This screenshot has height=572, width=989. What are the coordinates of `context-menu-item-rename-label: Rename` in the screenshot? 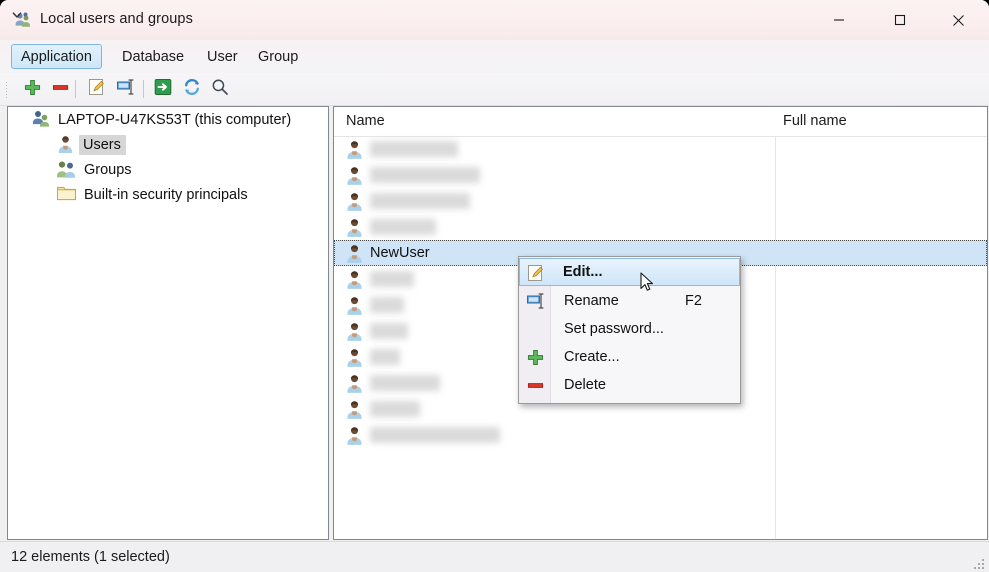 It's located at (591, 301).